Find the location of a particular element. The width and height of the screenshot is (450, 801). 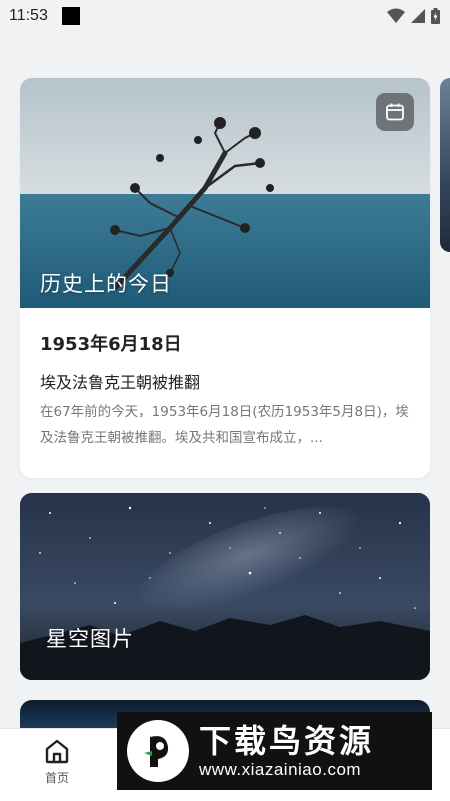

starry-card-title: 星空图片 is located at coordinates (90, 639).